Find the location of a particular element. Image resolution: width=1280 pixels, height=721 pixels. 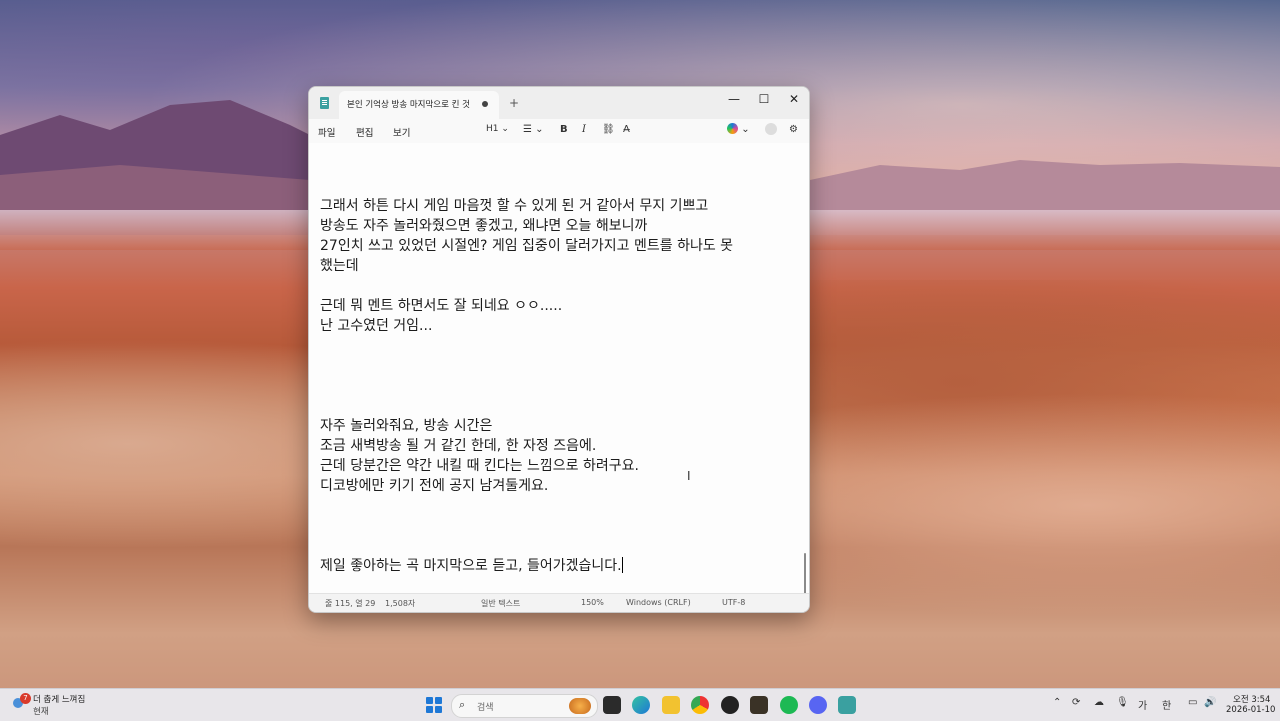

heading-dropdown: H1 ⌄ is located at coordinates (497, 129).